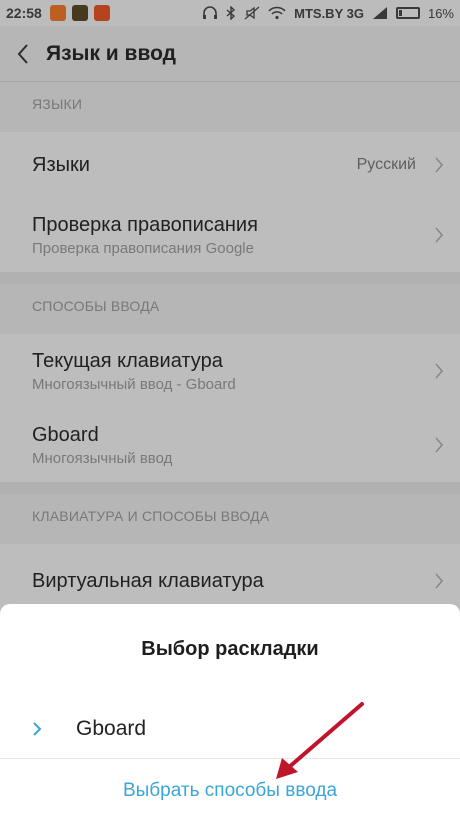 This screenshot has height=832, width=460. I want to click on dialog-option-gboard: Gboard, so click(230, 729).